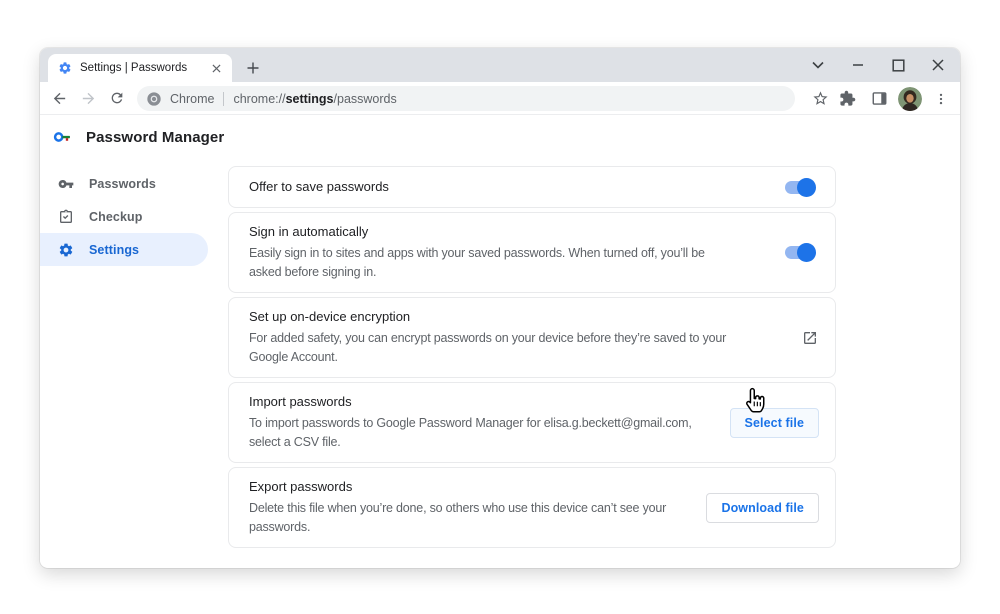 The height and width of the screenshot is (614, 1000). What do you see at coordinates (253, 68) in the screenshot?
I see `new-tab-icon` at bounding box center [253, 68].